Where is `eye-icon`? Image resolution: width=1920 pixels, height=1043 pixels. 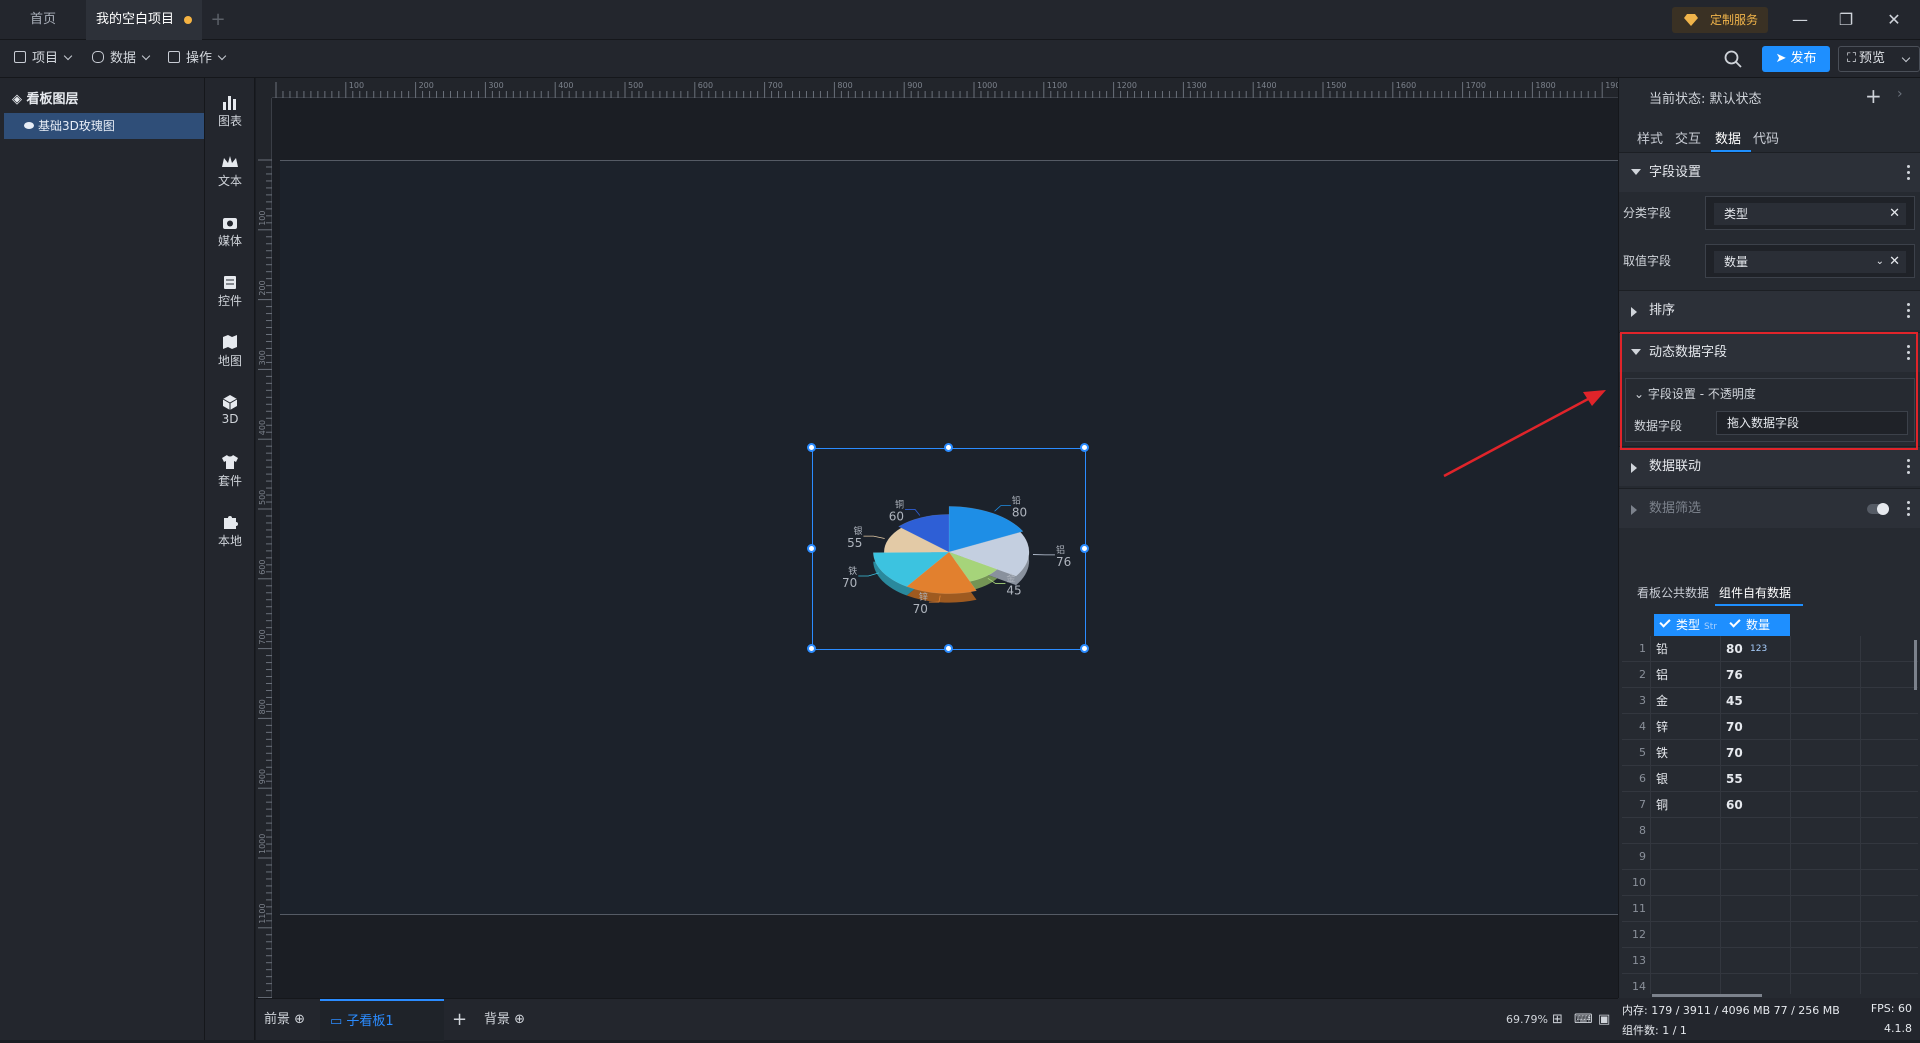
eye-icon is located at coordinates (29, 125).